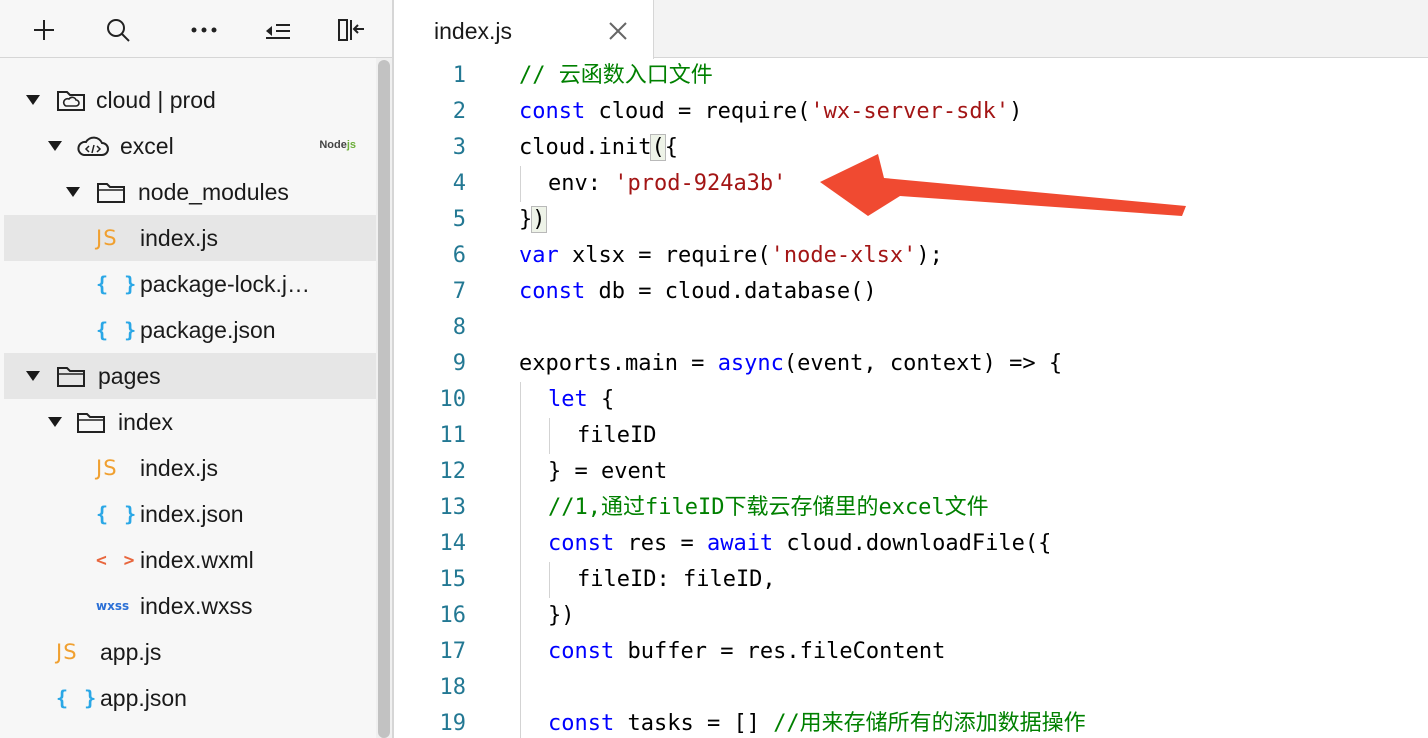 The image size is (1428, 738). I want to click on tree-item-label: index, so click(145, 422).